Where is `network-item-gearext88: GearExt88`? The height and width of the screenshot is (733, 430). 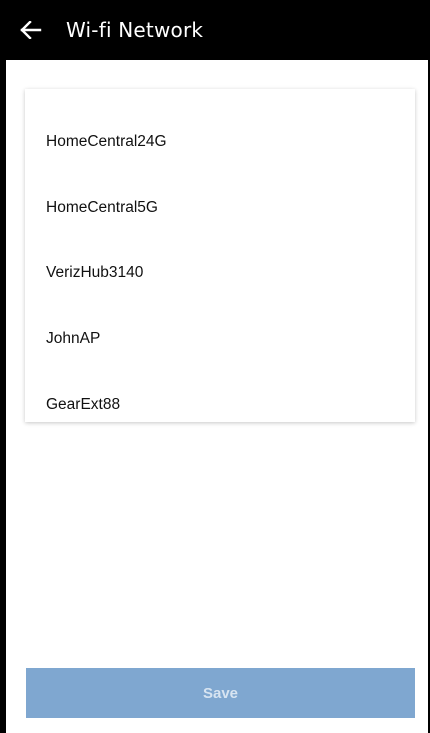 network-item-gearext88: GearExt88 is located at coordinates (220, 403).